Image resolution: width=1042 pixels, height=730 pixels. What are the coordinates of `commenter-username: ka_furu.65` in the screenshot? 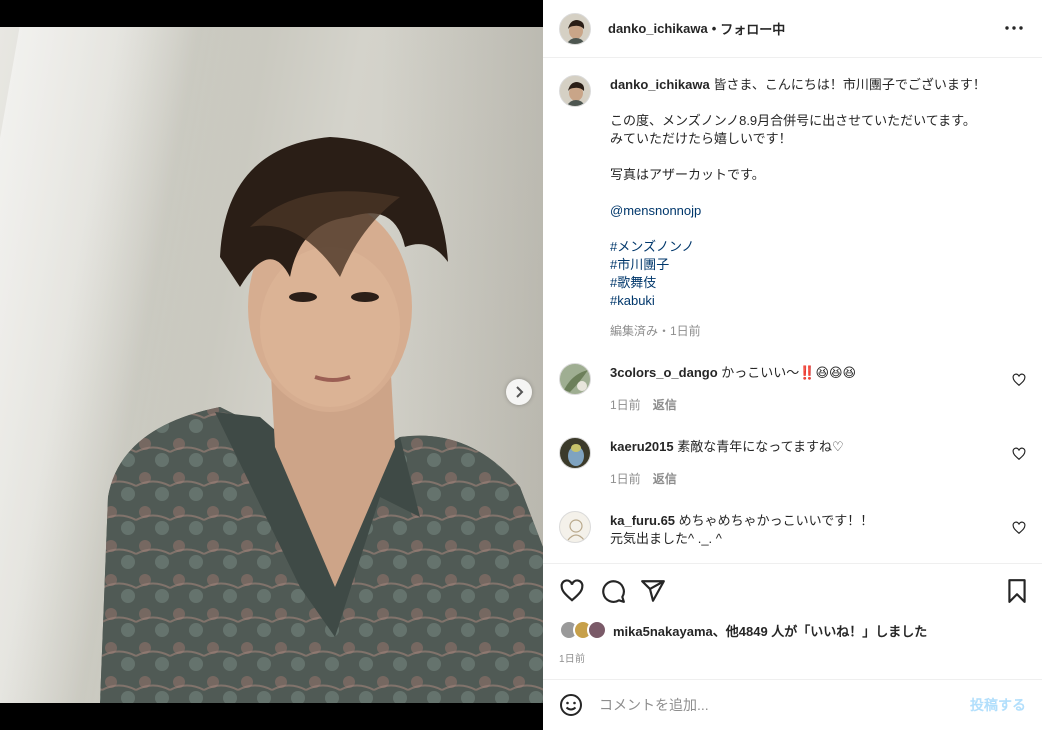 It's located at (642, 520).